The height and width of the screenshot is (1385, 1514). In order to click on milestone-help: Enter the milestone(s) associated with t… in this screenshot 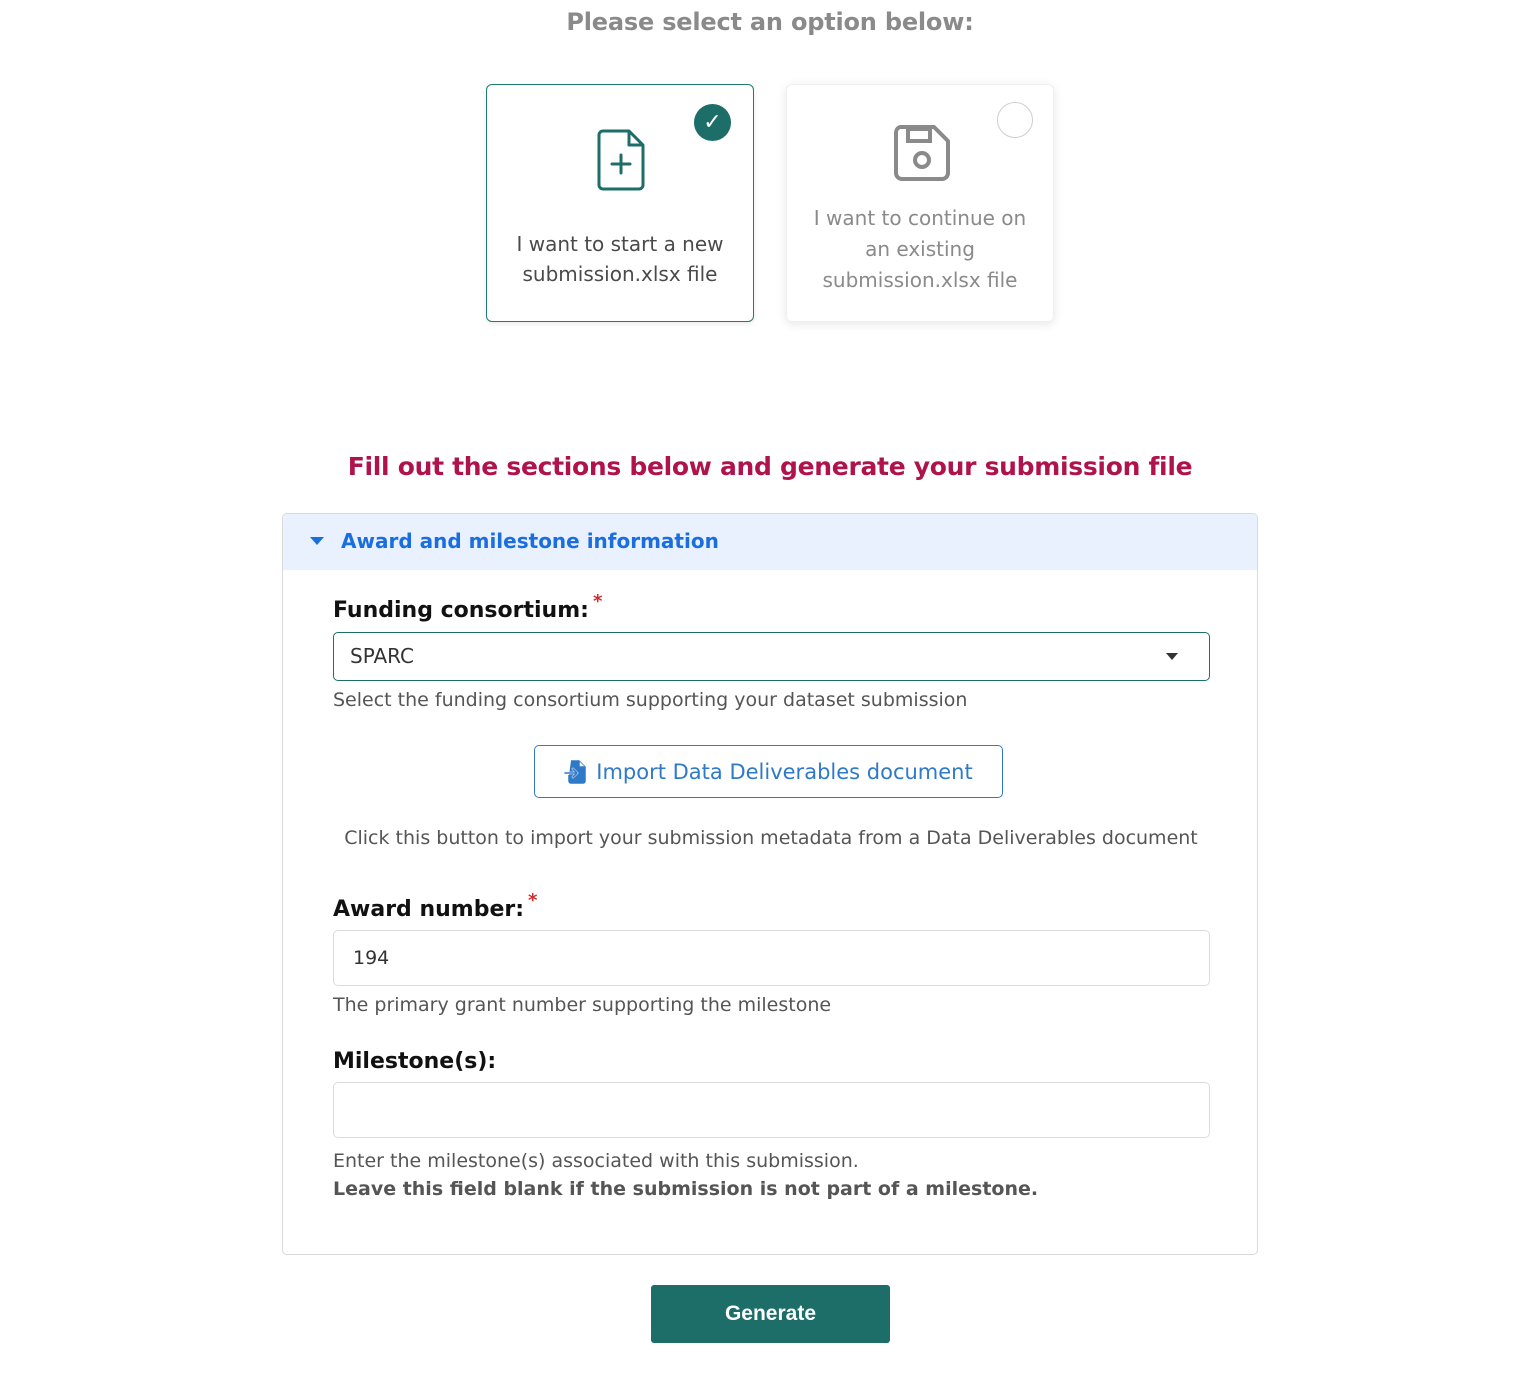, I will do `click(596, 1161)`.